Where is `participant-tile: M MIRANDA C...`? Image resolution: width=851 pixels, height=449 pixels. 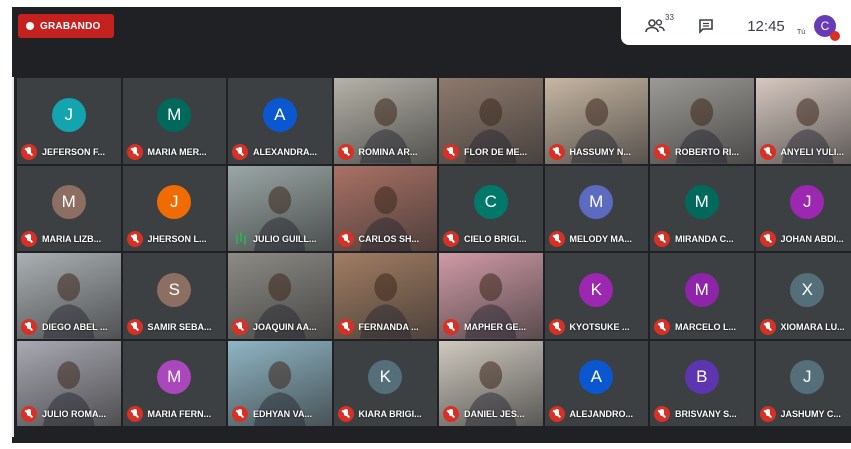 participant-tile: M MIRANDA C... is located at coordinates (702, 208).